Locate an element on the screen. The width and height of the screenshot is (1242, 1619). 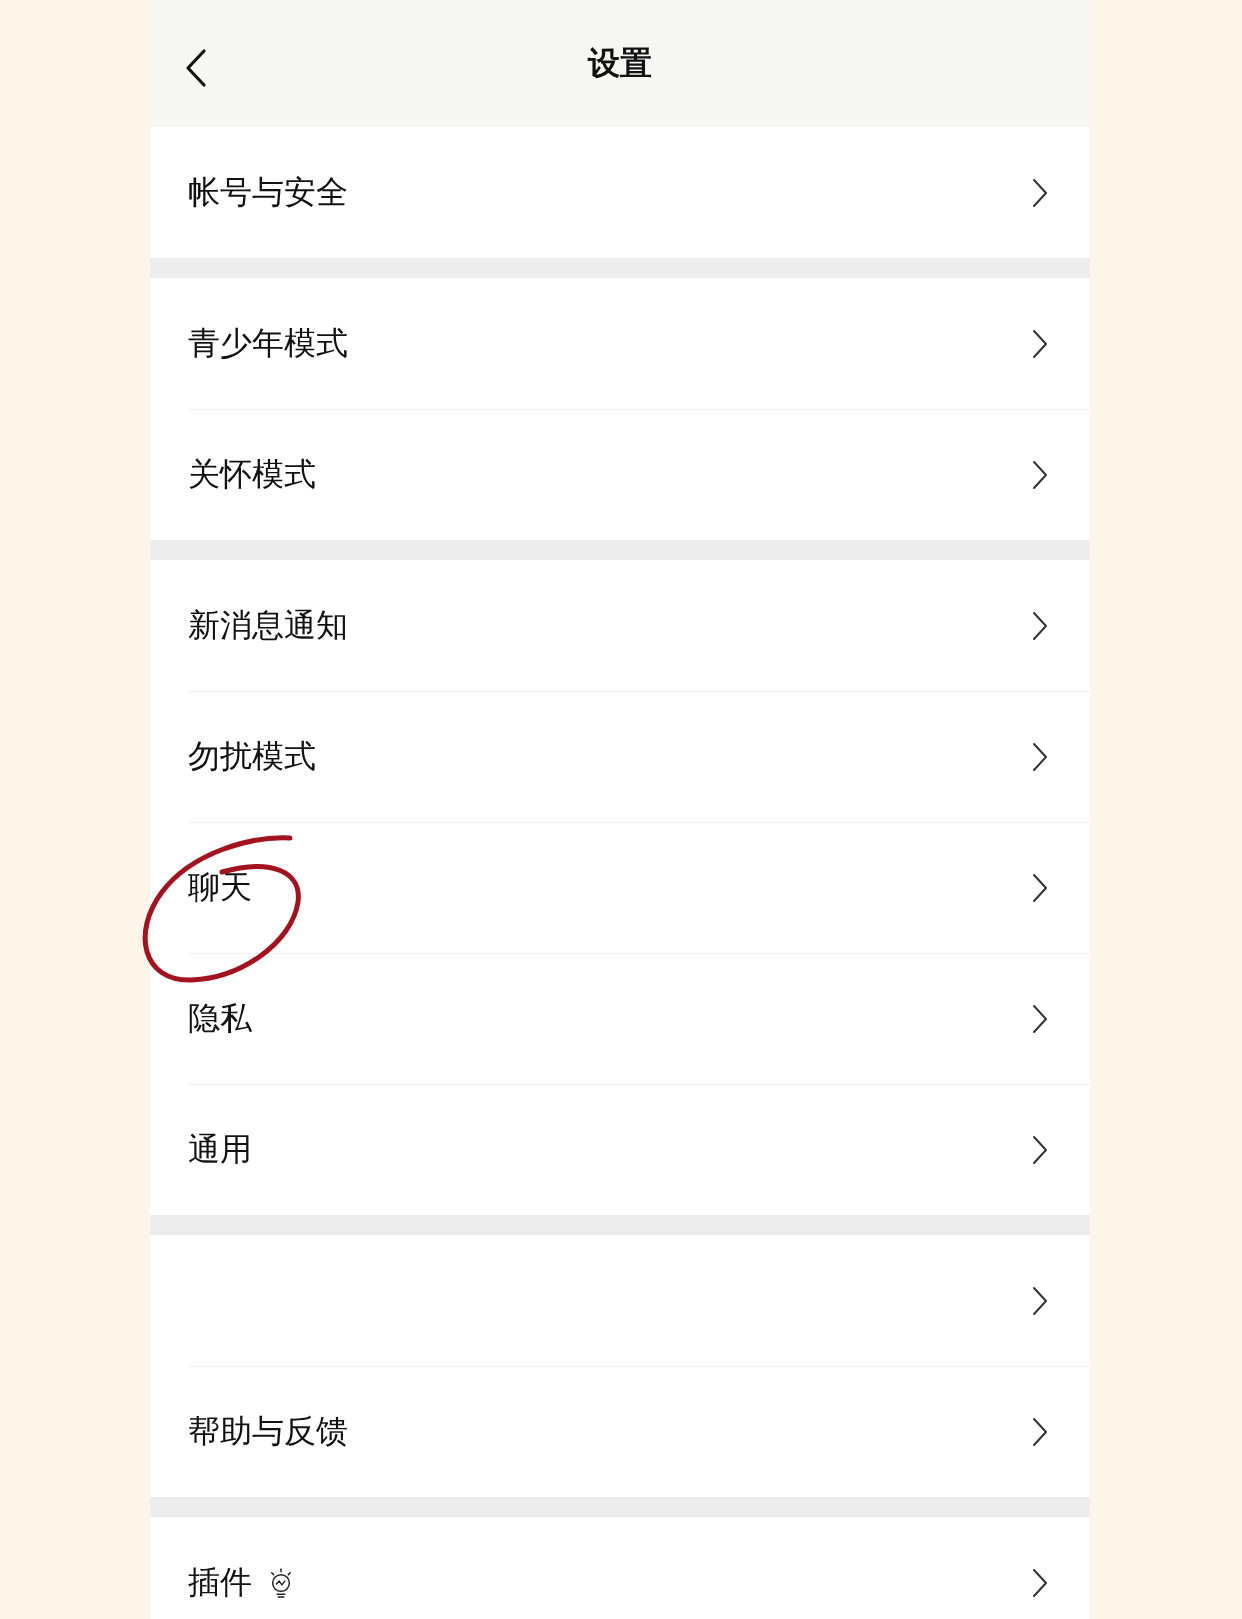
item-label: 插件 is located at coordinates (220, 1582).